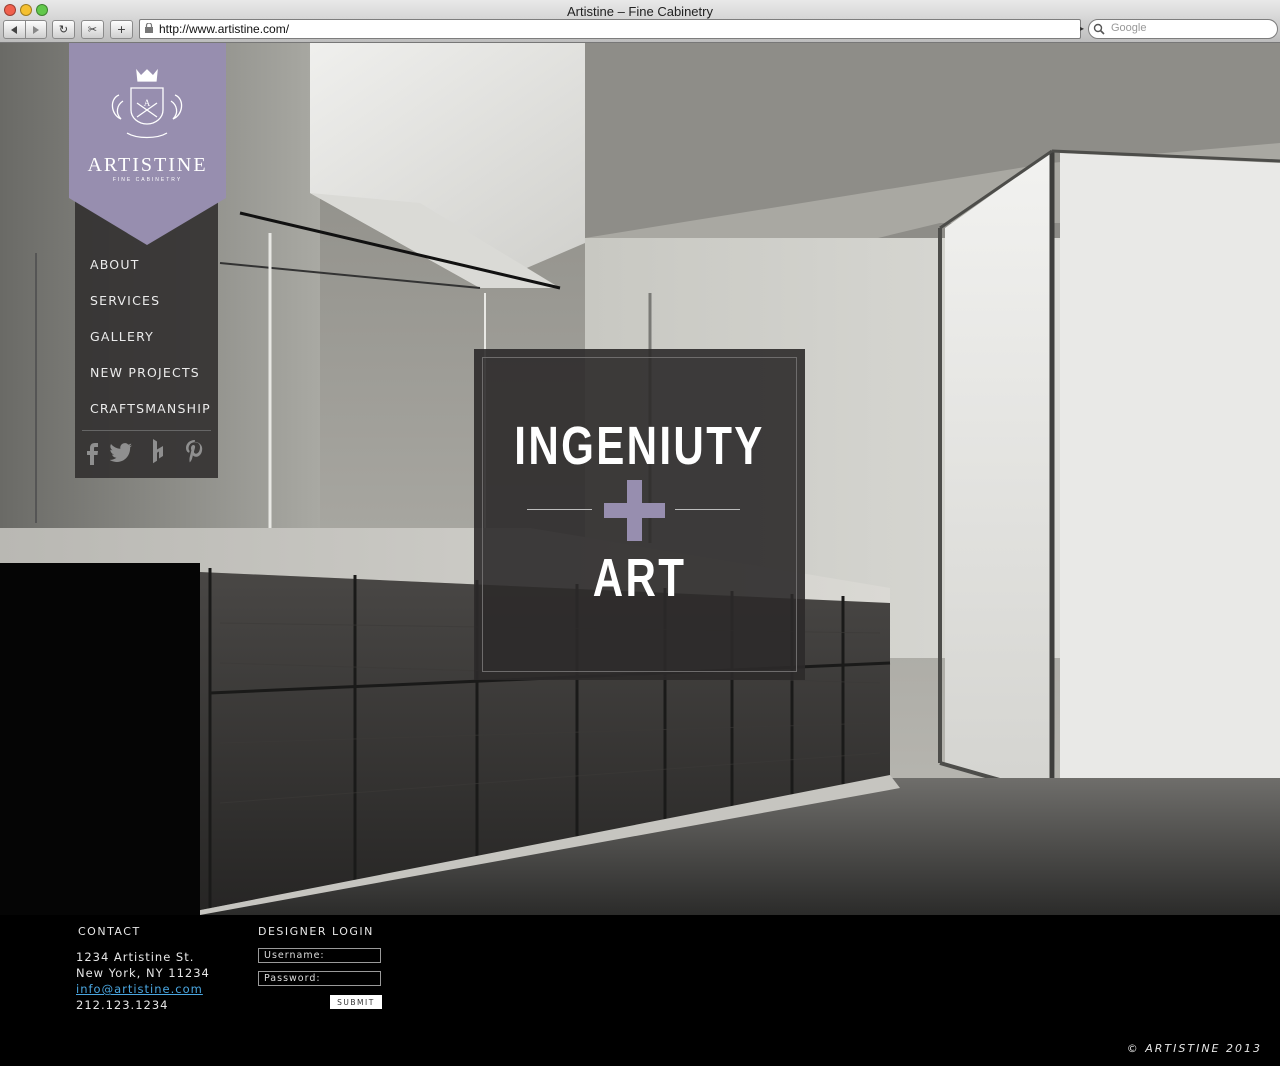 This screenshot has height=1066, width=1280. Describe the element at coordinates (147, 144) in the screenshot. I see `logo-banner: A` at that location.